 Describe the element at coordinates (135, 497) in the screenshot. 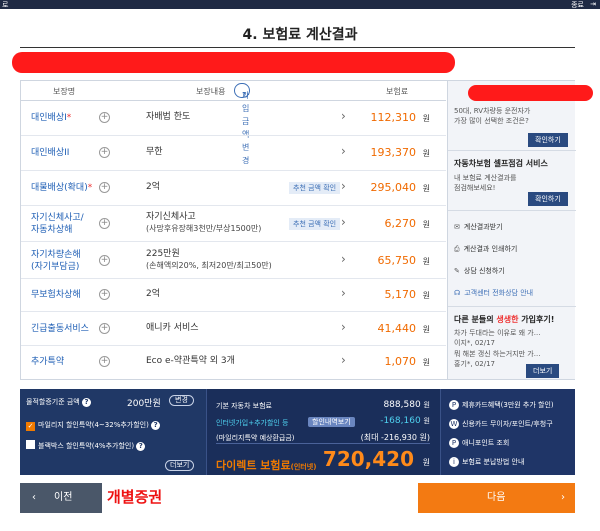

I see `broker-label: 개별증권` at that location.